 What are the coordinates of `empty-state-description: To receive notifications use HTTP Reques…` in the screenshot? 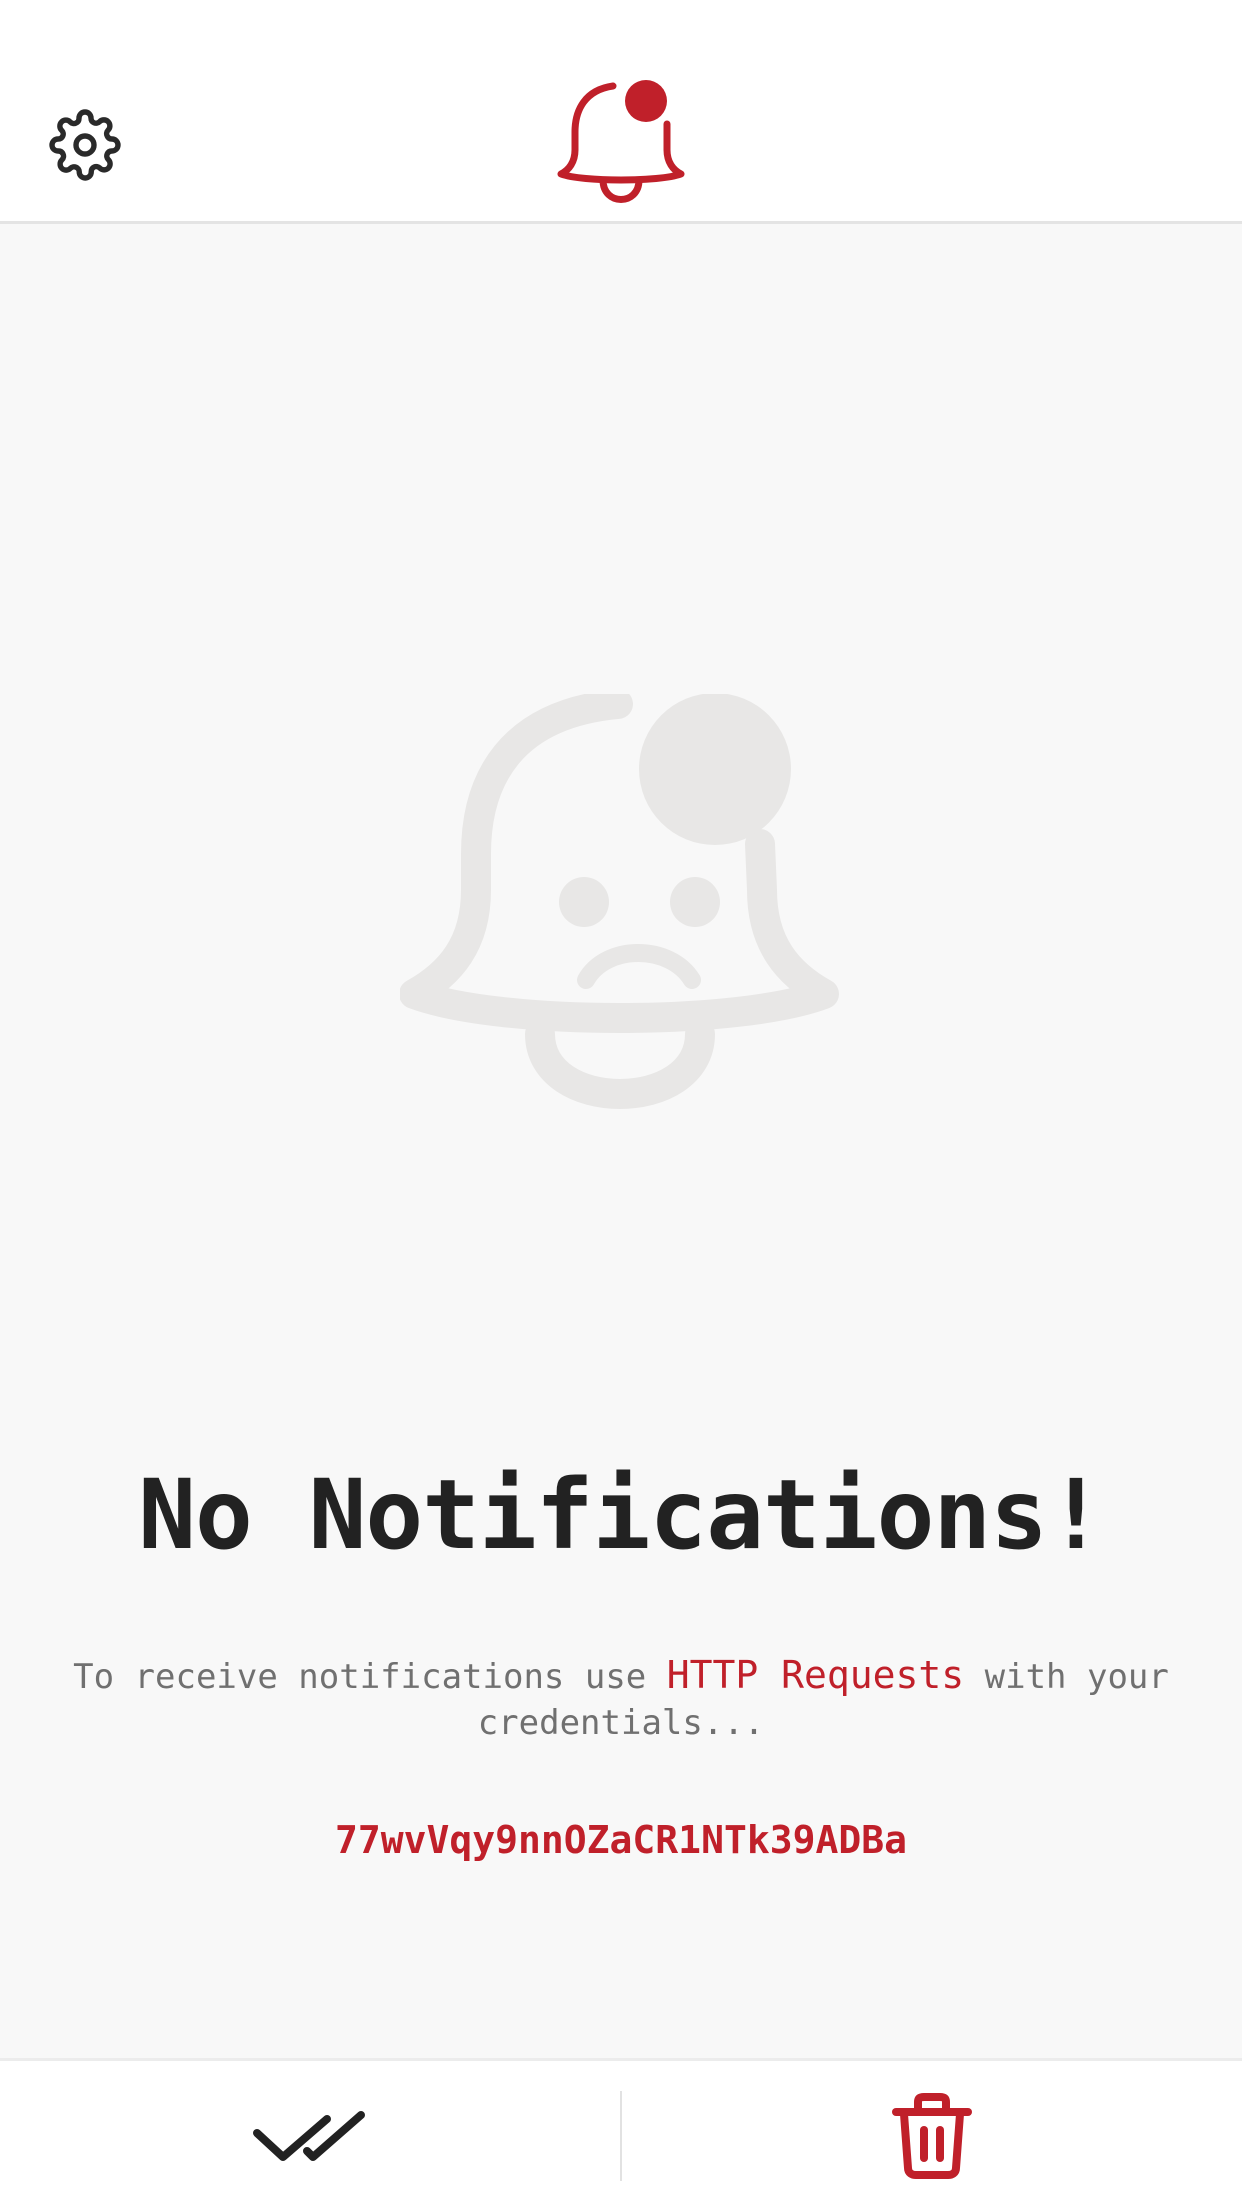 It's located at (621, 1699).